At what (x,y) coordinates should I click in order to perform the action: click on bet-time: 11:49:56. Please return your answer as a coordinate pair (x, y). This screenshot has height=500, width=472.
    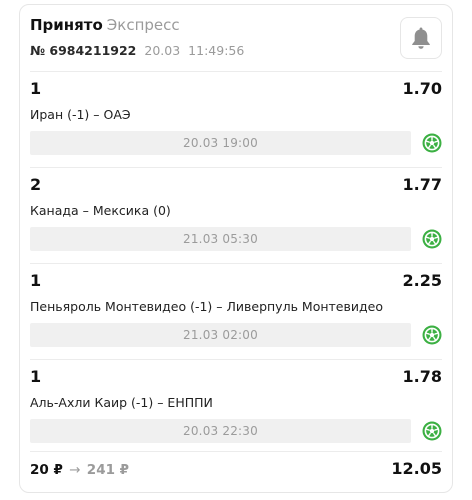
    Looking at the image, I should click on (216, 50).